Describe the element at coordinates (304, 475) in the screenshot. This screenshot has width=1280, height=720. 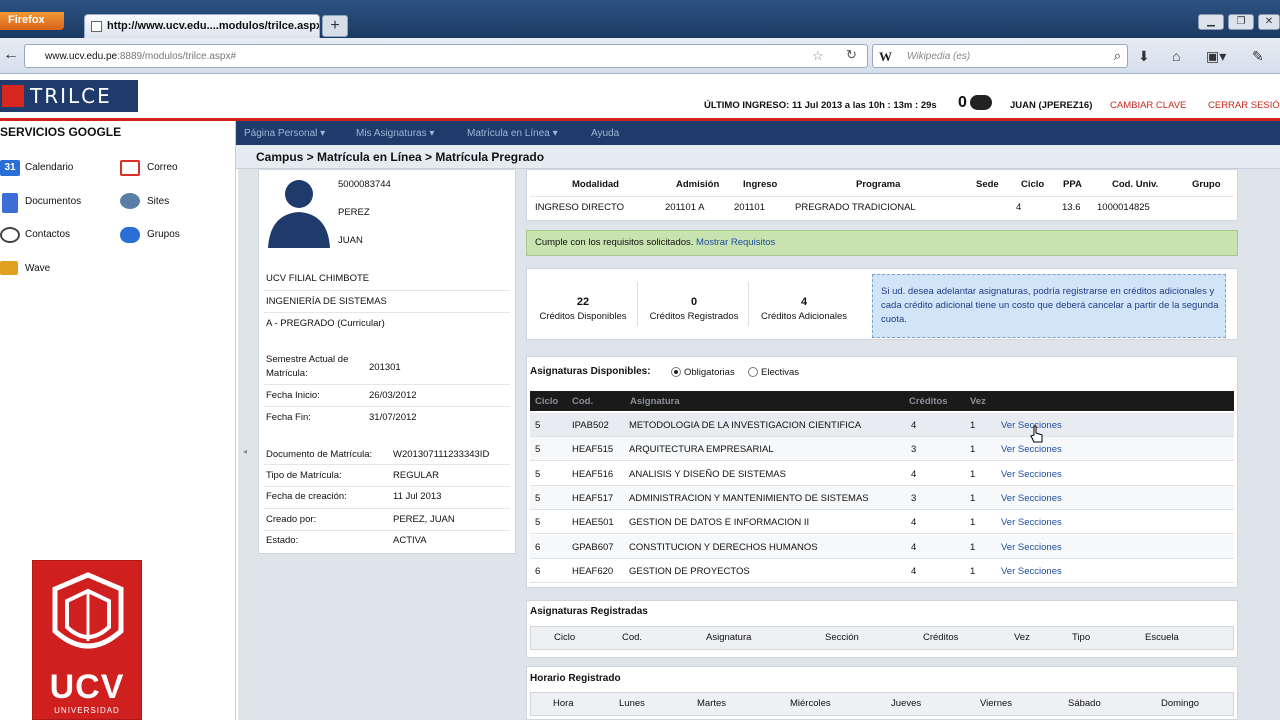
I see `field-label: Tipo de Matrícula:` at that location.